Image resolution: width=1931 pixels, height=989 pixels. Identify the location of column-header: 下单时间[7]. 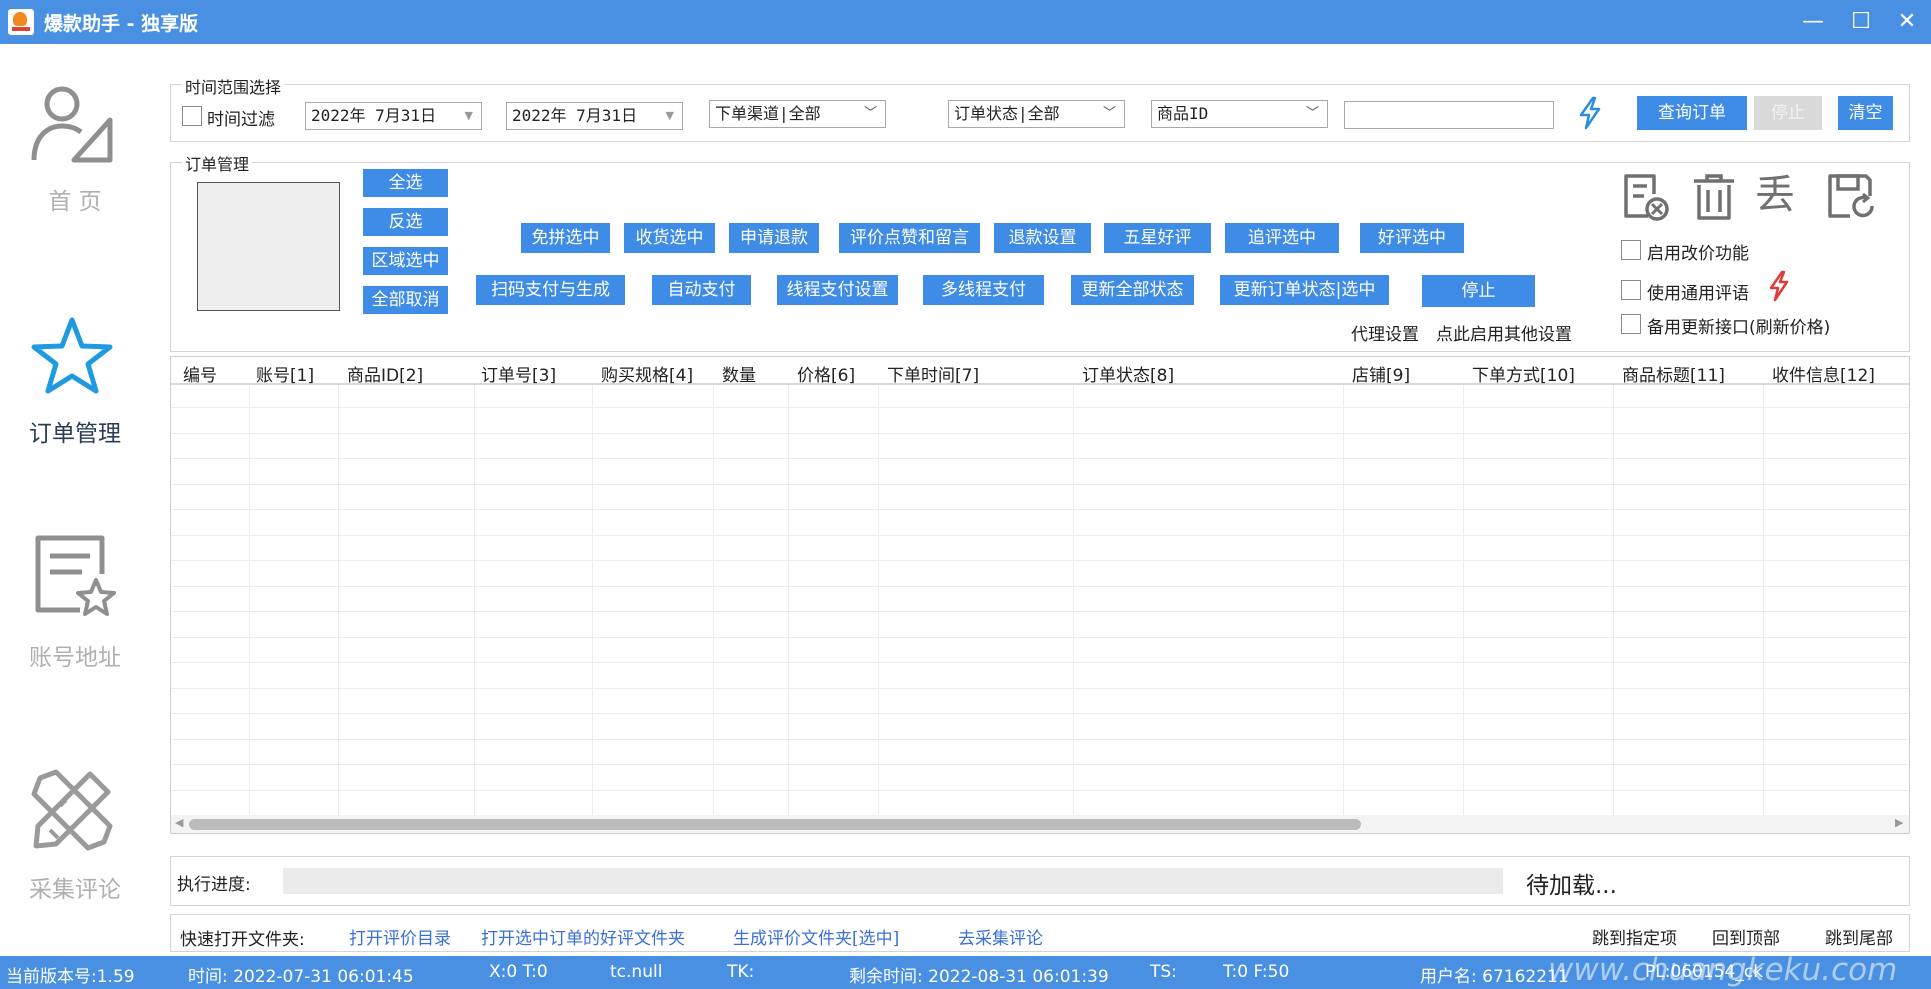
(933, 373).